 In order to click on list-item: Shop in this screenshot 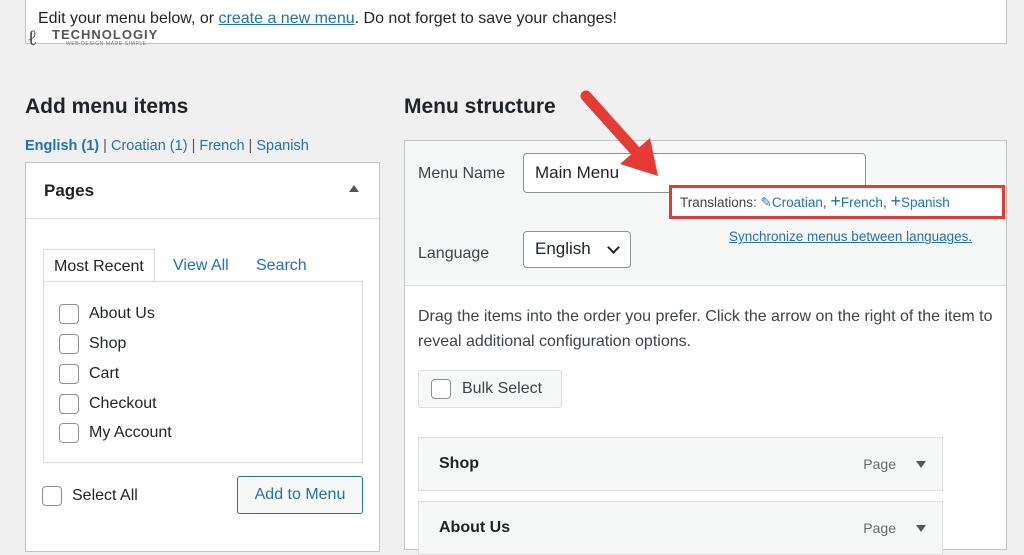, I will do `click(92, 344)`.